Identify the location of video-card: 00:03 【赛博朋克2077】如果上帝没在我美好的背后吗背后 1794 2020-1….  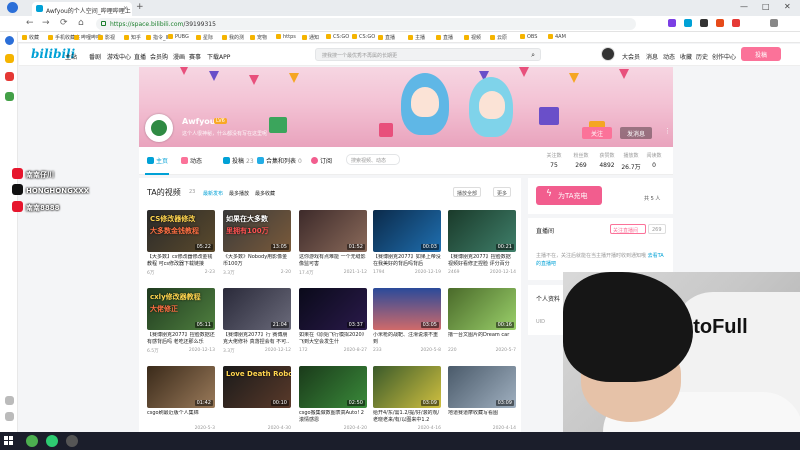
(407, 245).